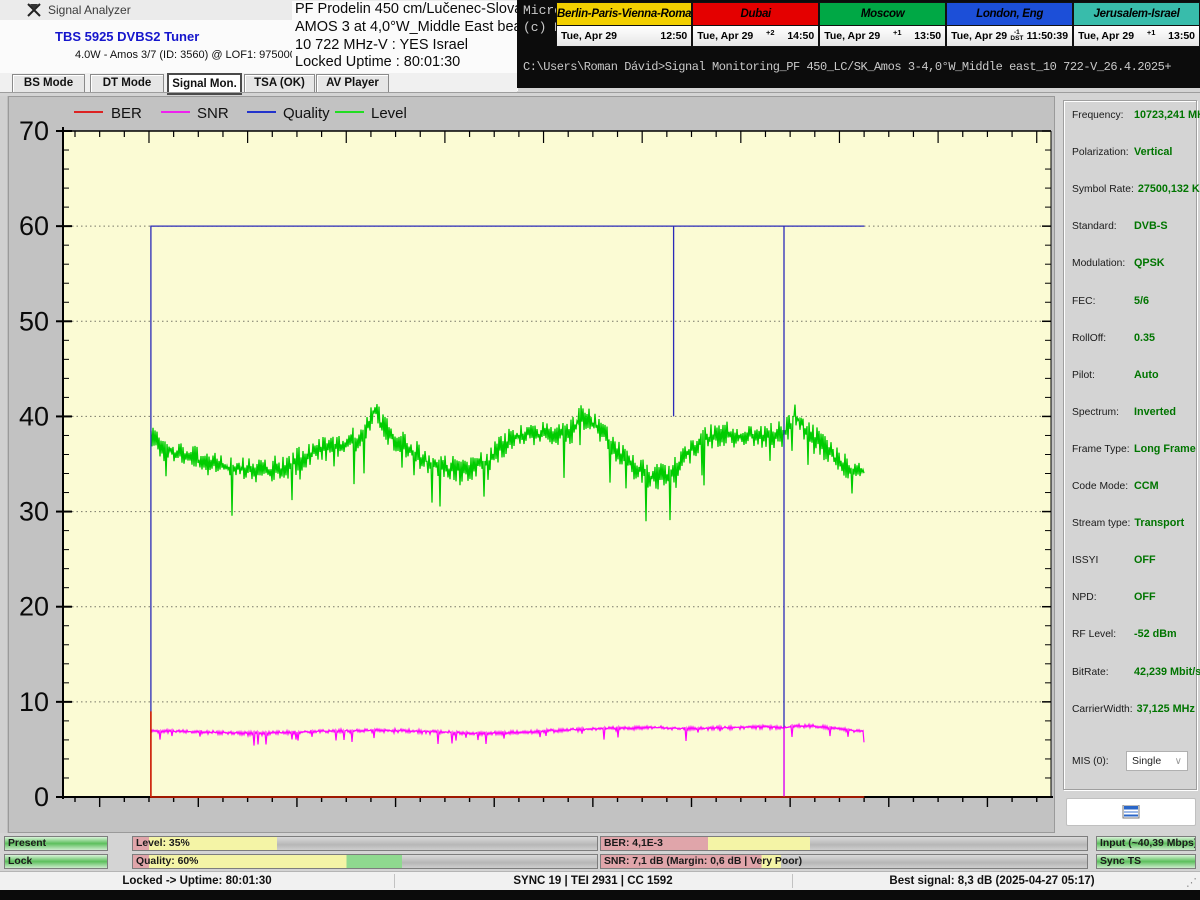  I want to click on param-row: CarrierWidth: 37,125 MHz, so click(1133, 709).